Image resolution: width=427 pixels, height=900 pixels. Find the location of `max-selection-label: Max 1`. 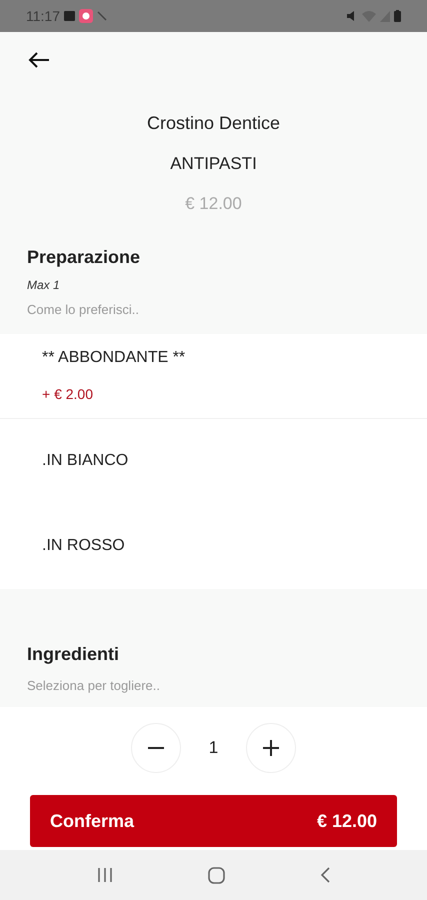

max-selection-label: Max 1 is located at coordinates (44, 285).